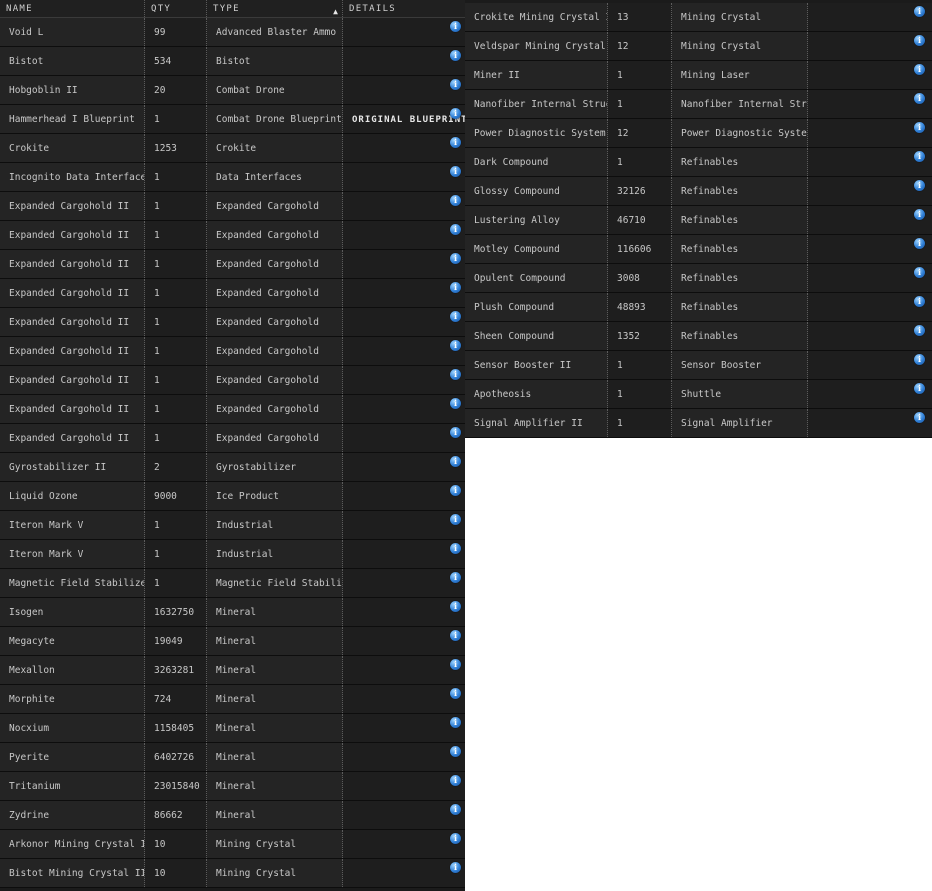 This screenshot has width=932, height=891. Describe the element at coordinates (698, 249) in the screenshot. I see `table-row: Motley Compound 116606 Refinables i` at that location.